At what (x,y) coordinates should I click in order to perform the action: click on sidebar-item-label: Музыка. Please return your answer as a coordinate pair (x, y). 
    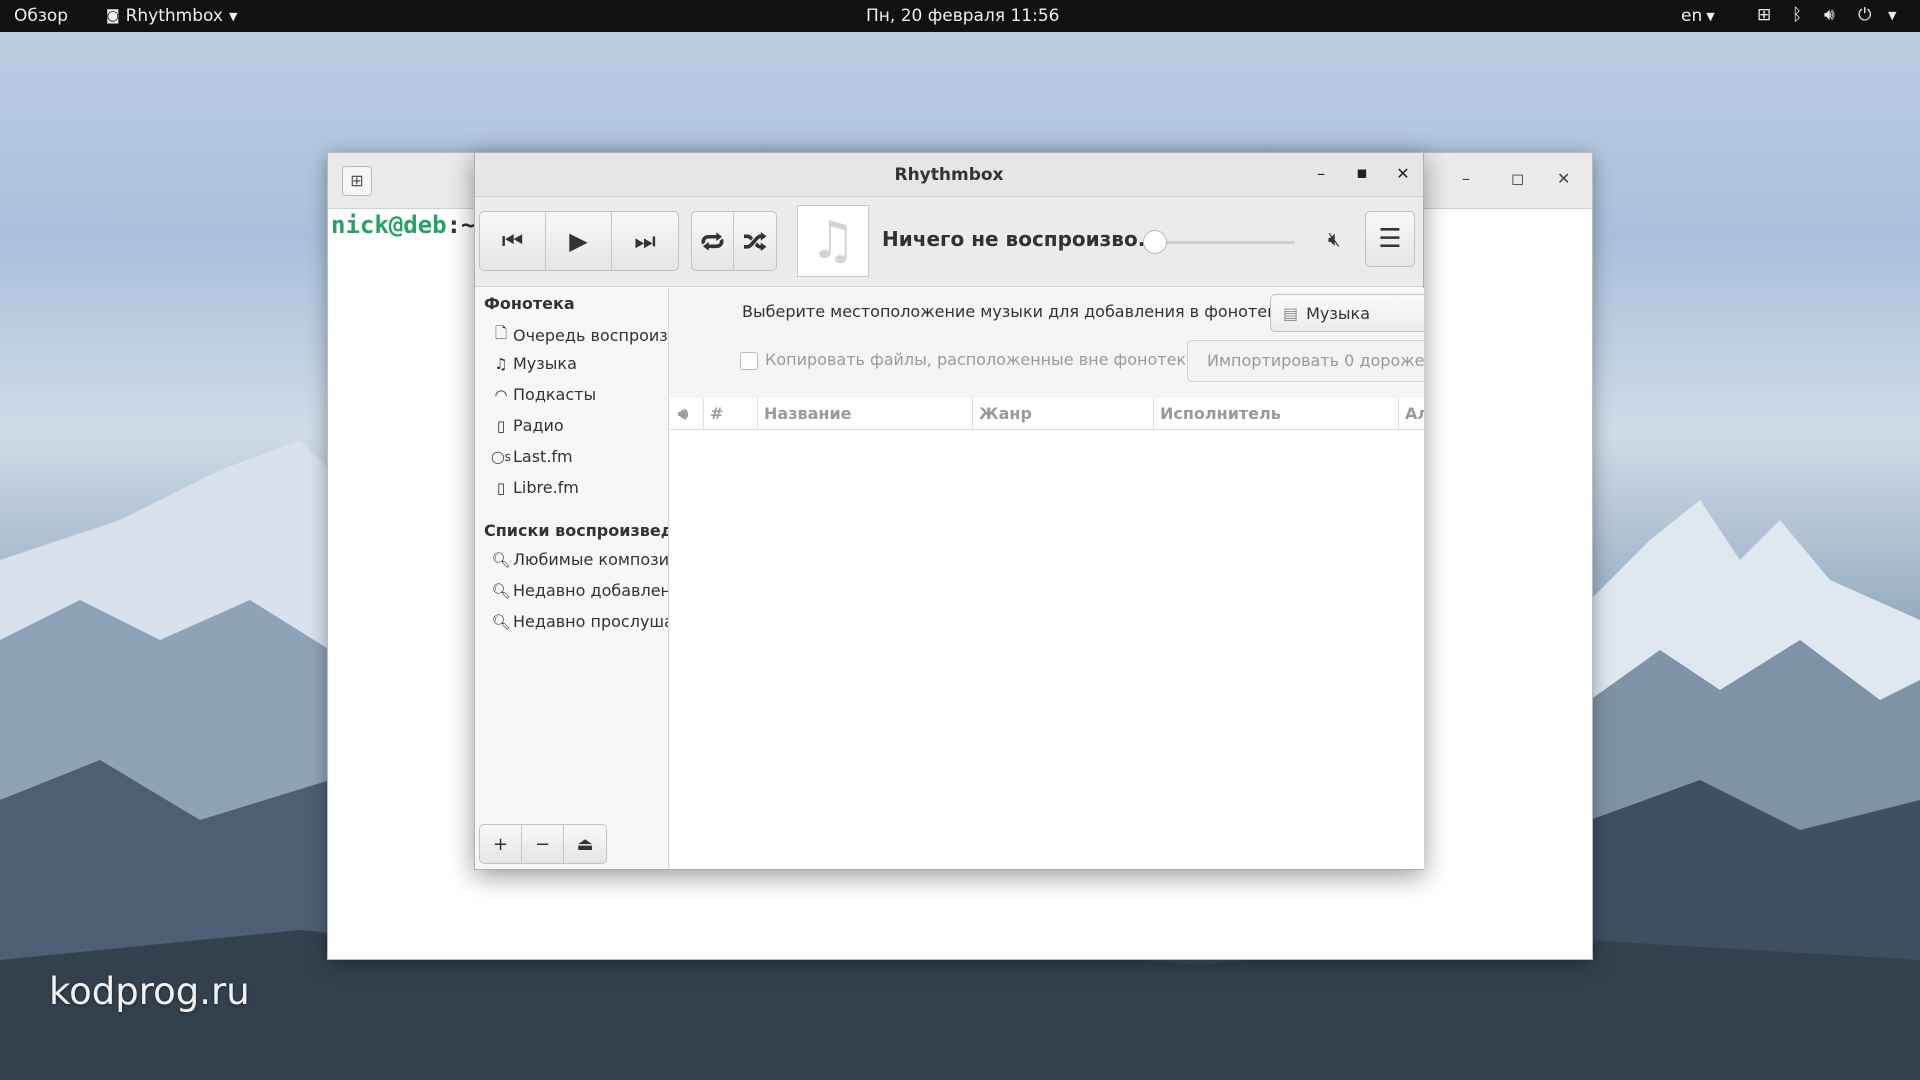
    Looking at the image, I should click on (545, 363).